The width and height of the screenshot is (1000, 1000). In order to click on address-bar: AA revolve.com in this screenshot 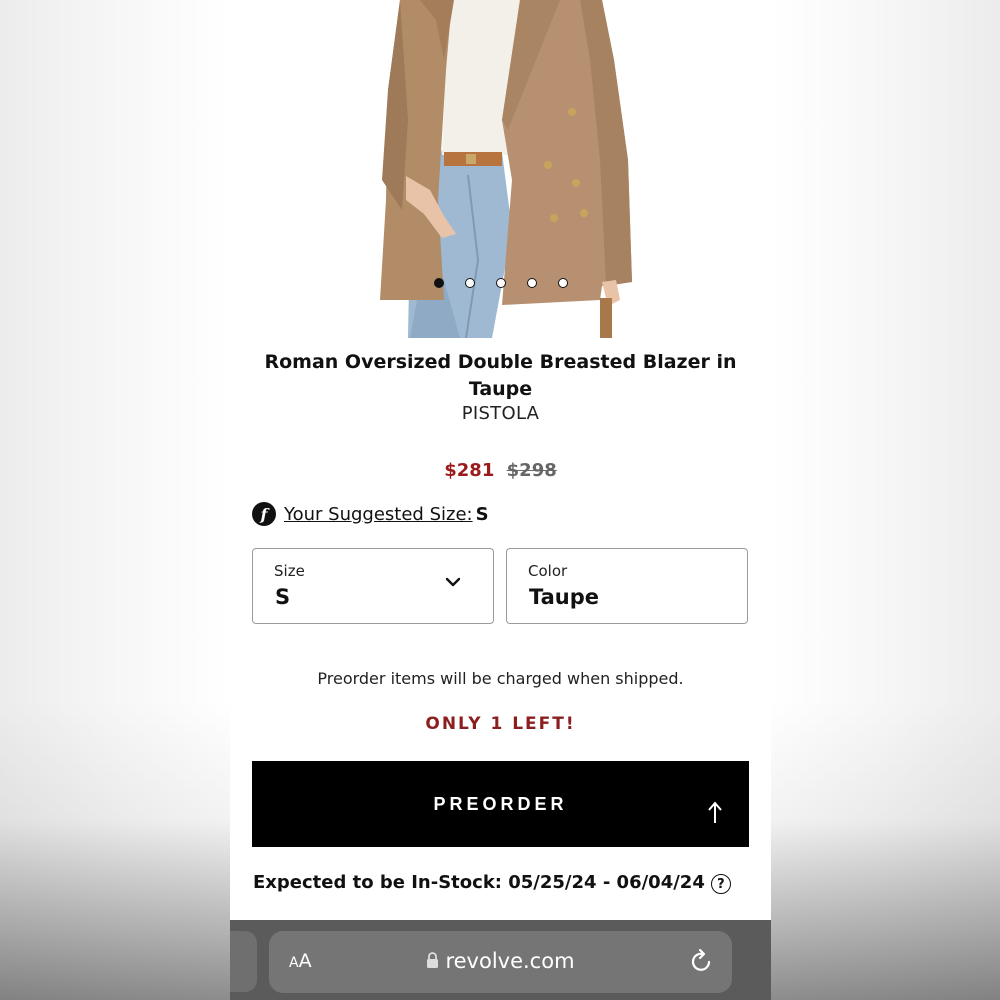, I will do `click(500, 962)`.